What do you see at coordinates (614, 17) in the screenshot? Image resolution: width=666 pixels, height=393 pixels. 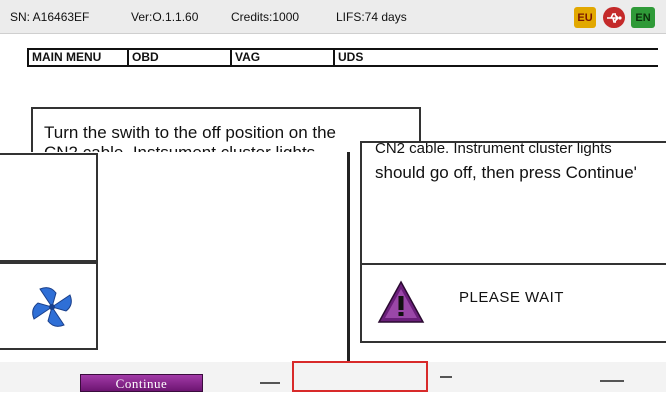 I see `usb-icon` at bounding box center [614, 17].